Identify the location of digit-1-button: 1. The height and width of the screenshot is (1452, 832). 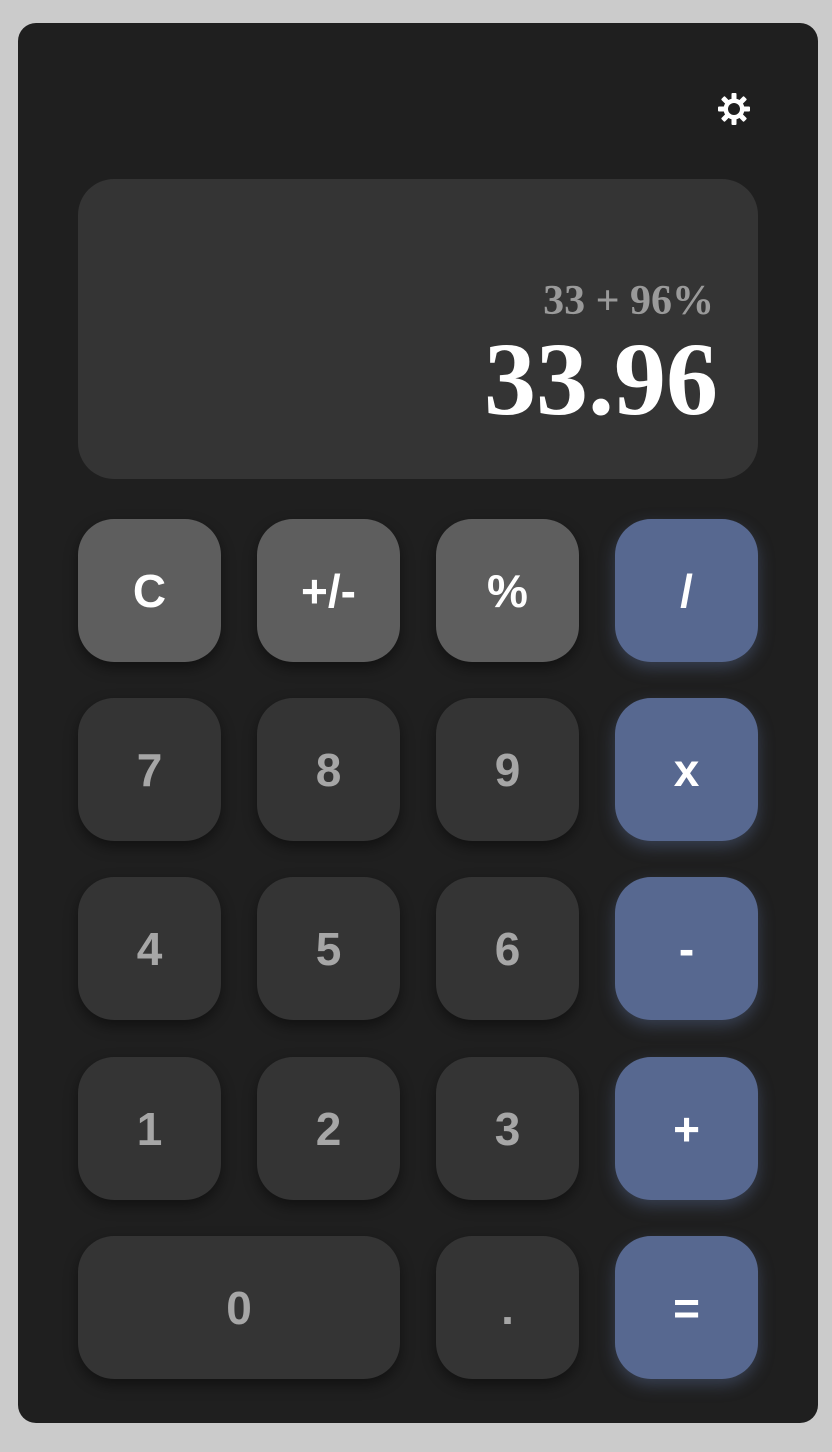
(149, 1128).